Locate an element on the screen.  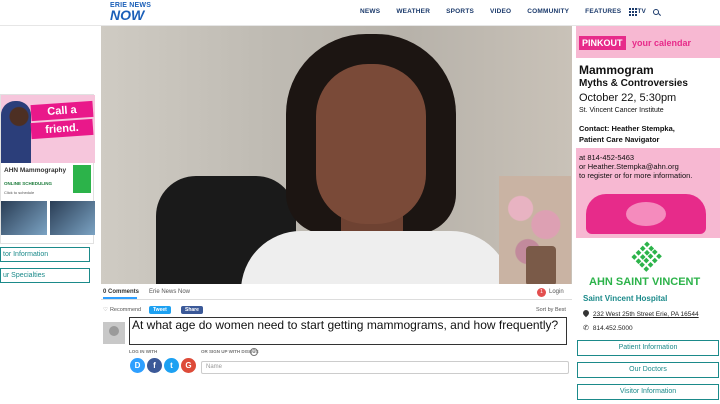
log-in-with-label: LOG IN WITH is located at coordinates (143, 351).